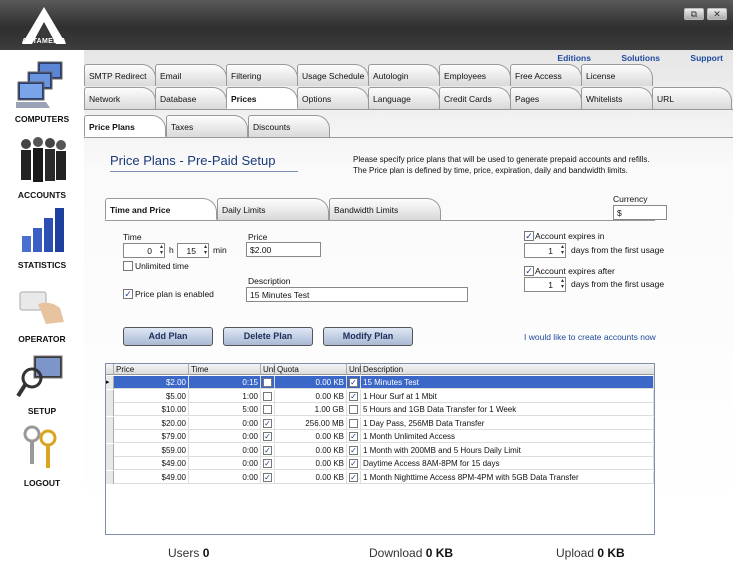 This screenshot has width=733, height=565. What do you see at coordinates (404, 75) in the screenshot?
I see `tab-autologin: Autologin` at bounding box center [404, 75].